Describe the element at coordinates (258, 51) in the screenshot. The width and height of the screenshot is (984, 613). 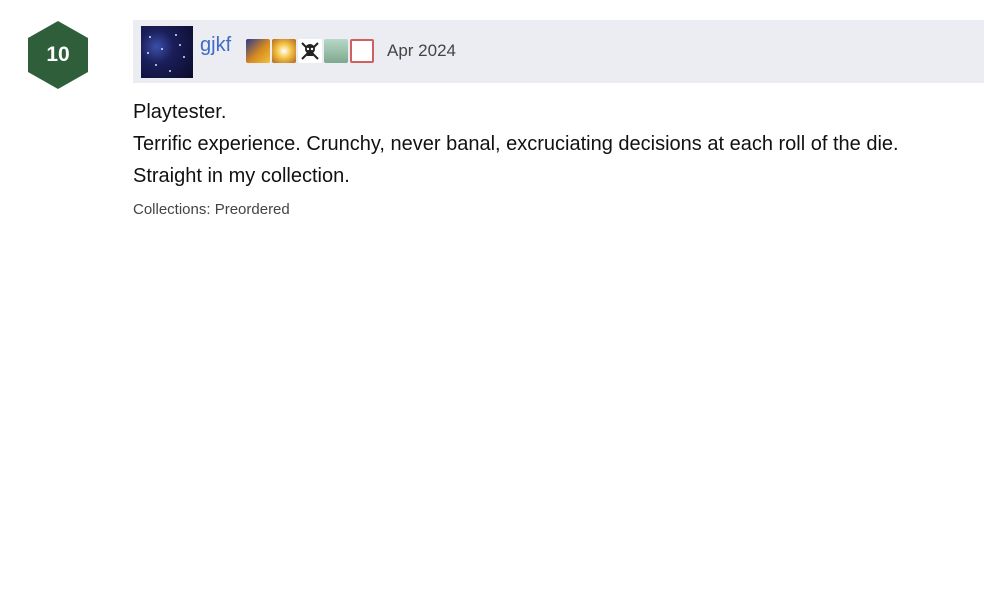
I see `award-badge-icon` at that location.